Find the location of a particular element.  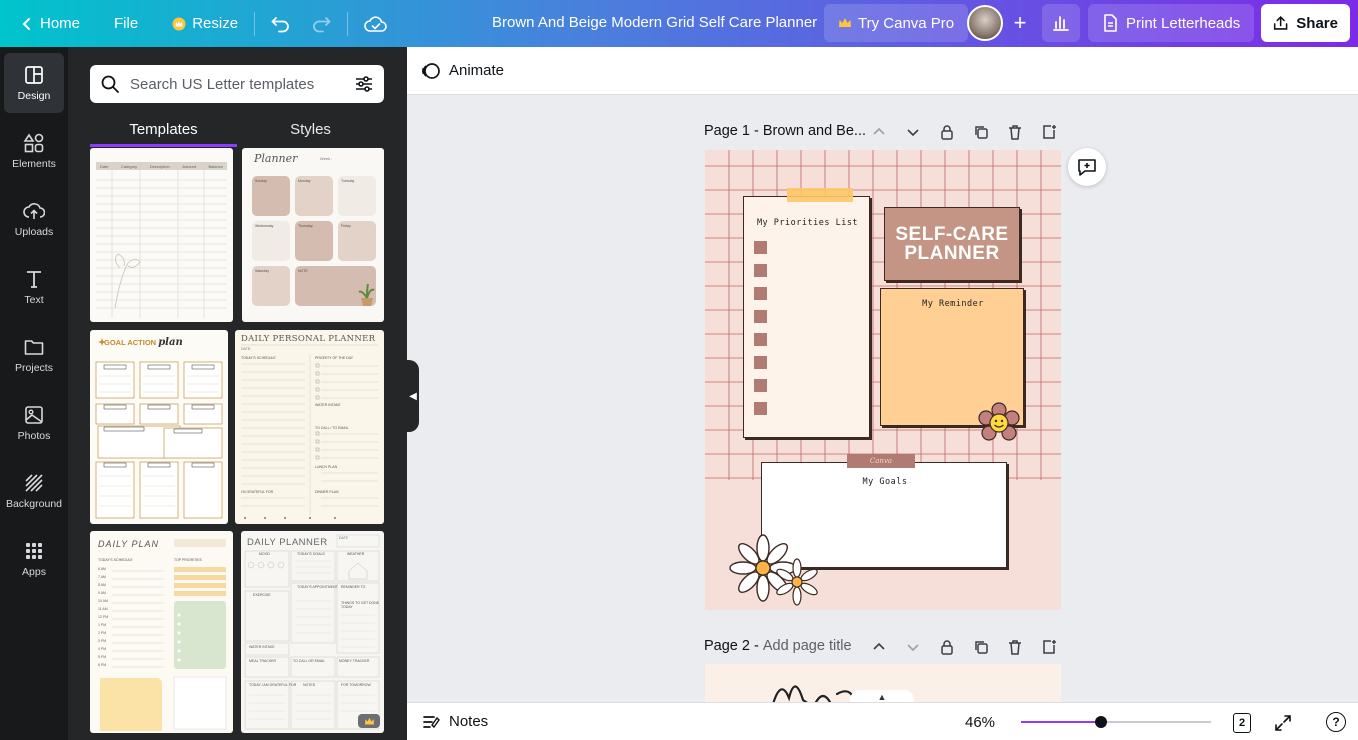

folder-icon is located at coordinates (34, 347).